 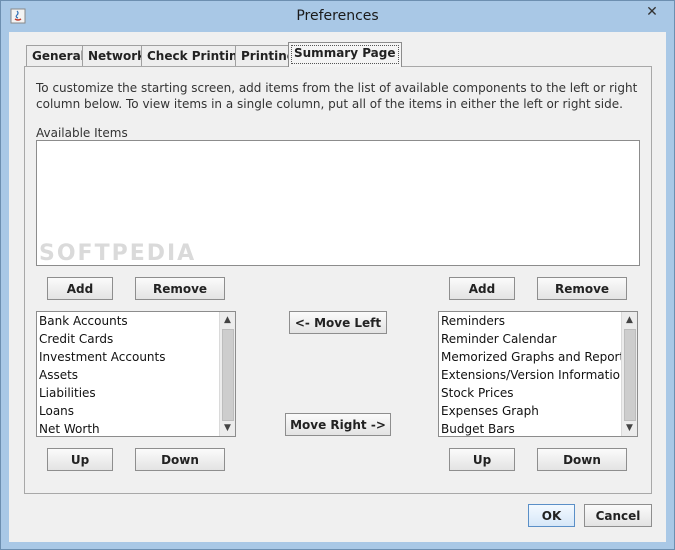 What do you see at coordinates (530, 339) in the screenshot?
I see `list-item: Reminder Calendar` at bounding box center [530, 339].